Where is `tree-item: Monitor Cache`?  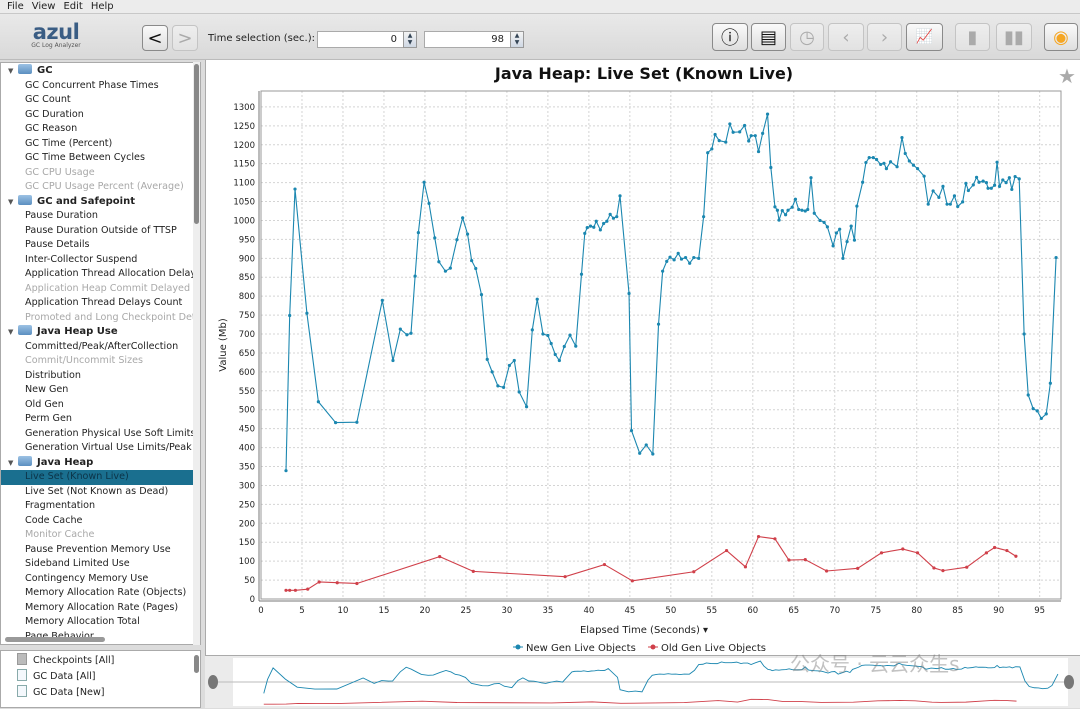
tree-item: Monitor Cache is located at coordinates (97, 535).